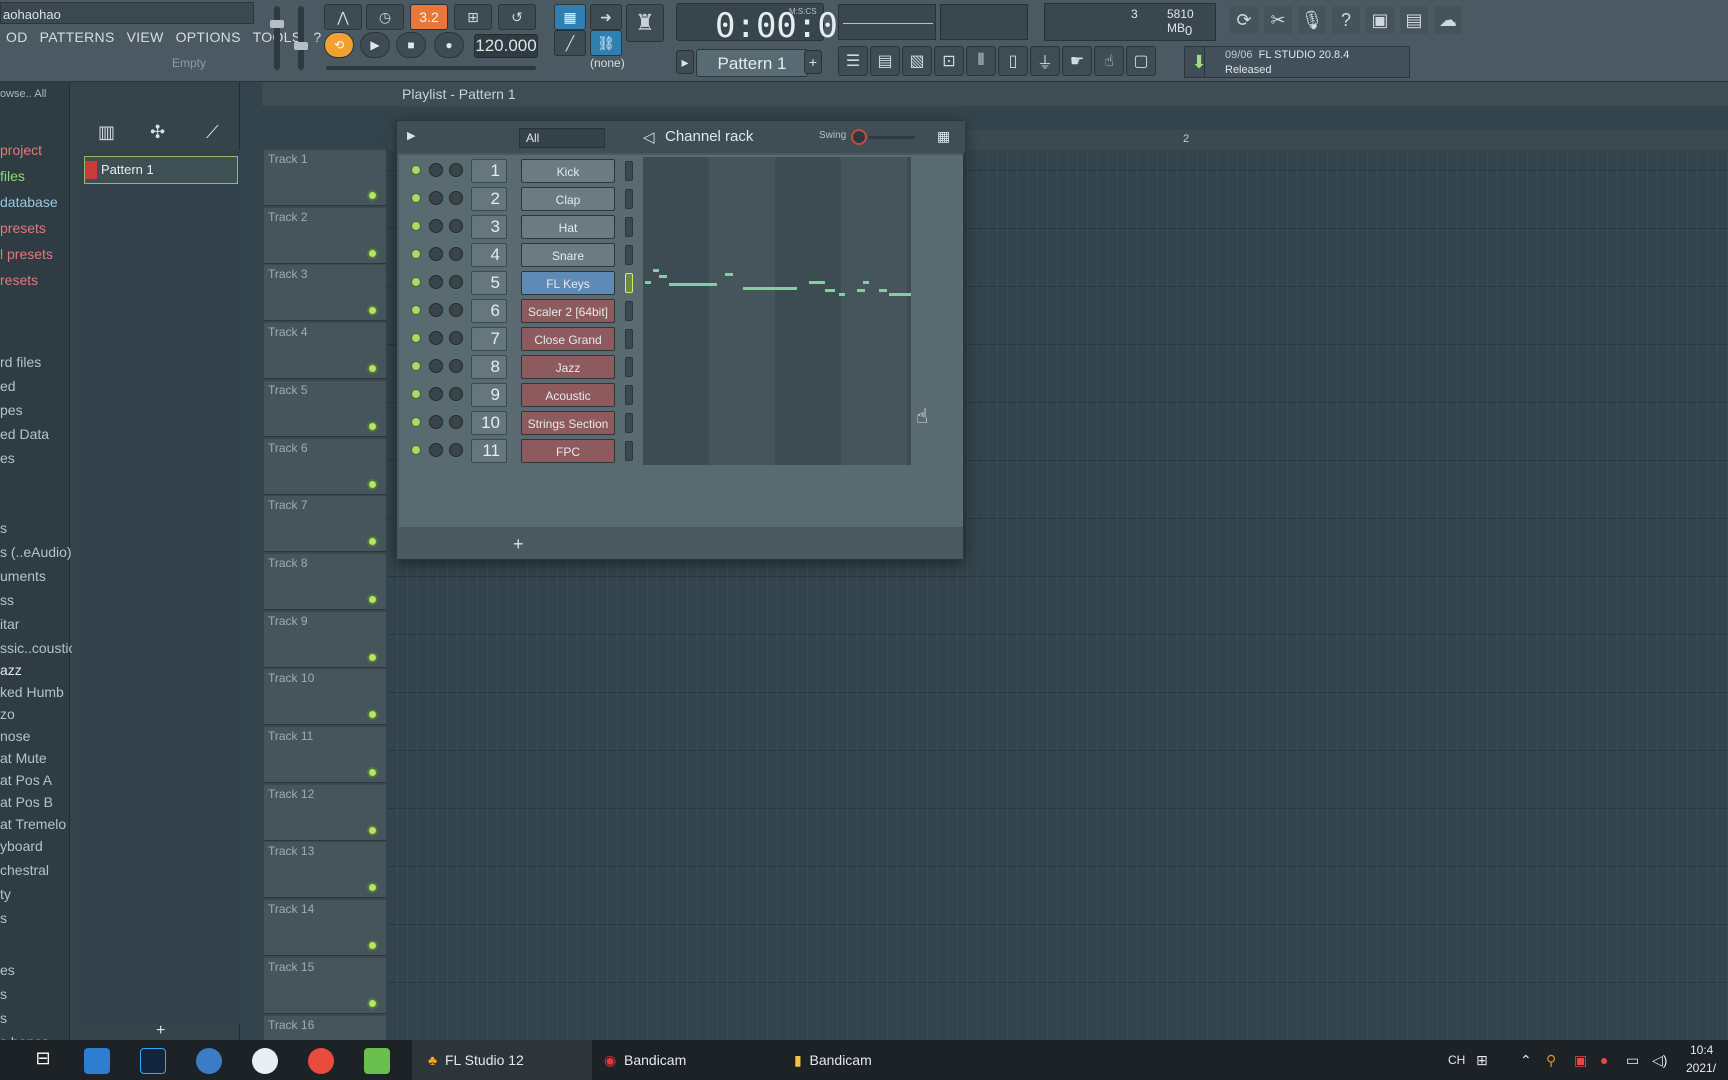  What do you see at coordinates (489, 311) in the screenshot?
I see `channel-mixer-track: 6` at bounding box center [489, 311].